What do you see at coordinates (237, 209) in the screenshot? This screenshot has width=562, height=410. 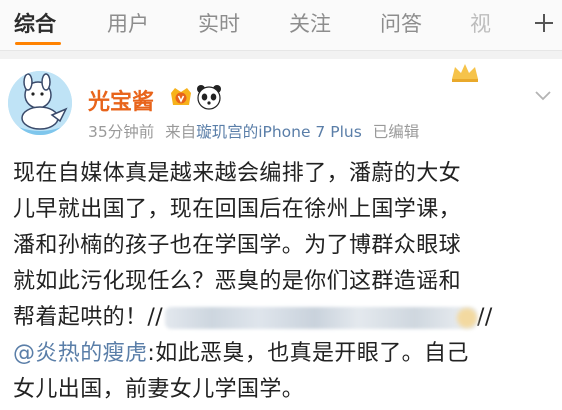 I see `post-line: 儿早就出国了，现在回国后在徐州上国学课，` at bounding box center [237, 209].